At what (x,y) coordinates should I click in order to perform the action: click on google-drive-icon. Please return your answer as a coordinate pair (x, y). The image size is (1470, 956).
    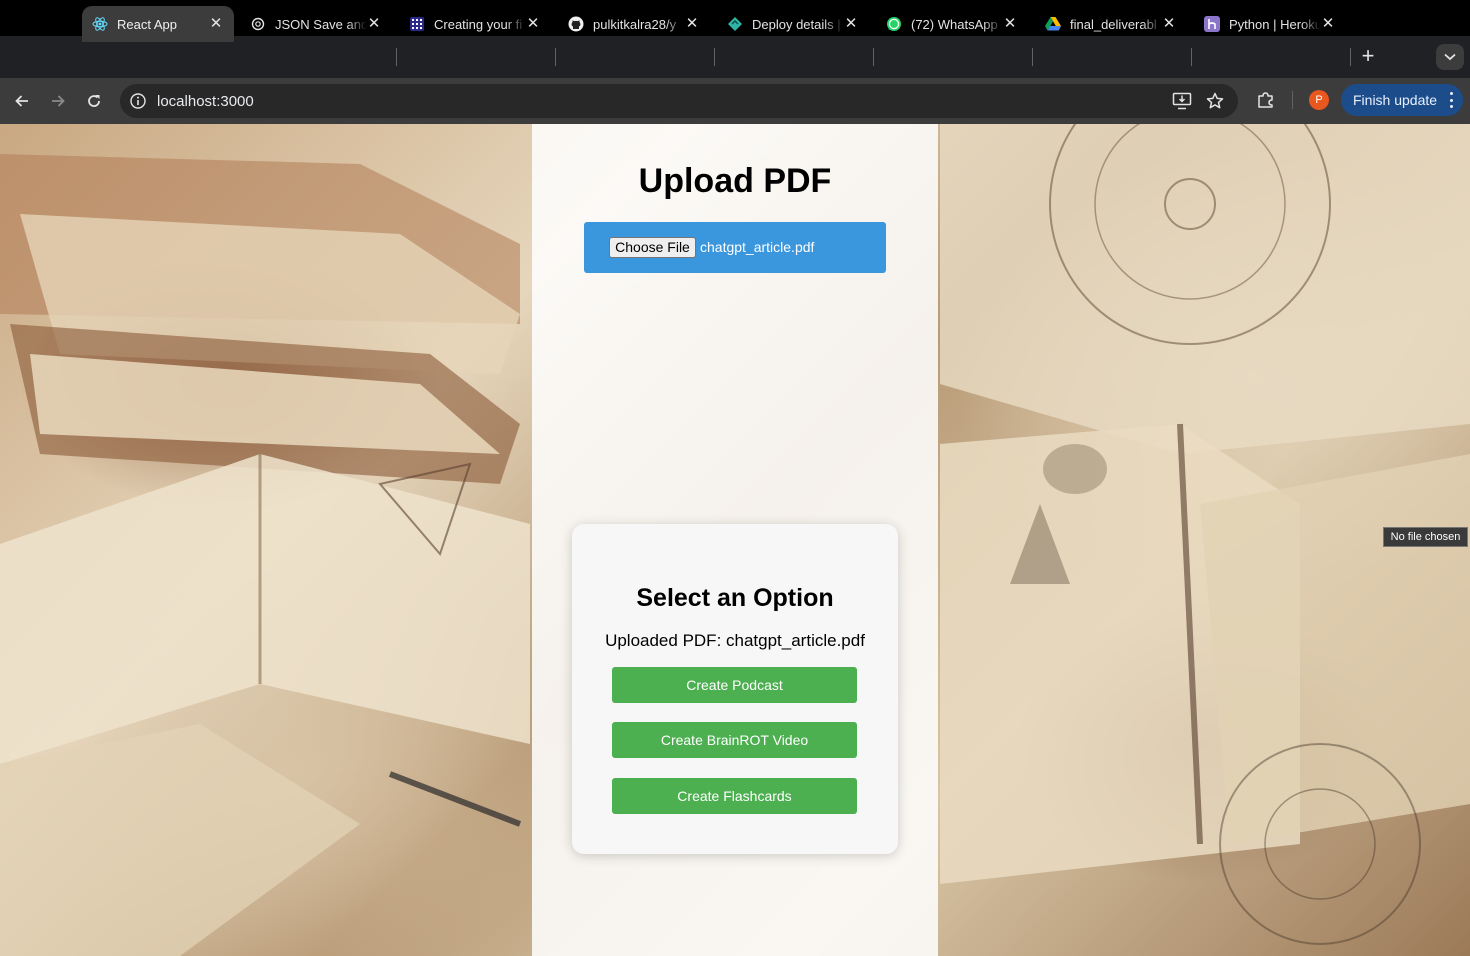
    Looking at the image, I should click on (1053, 24).